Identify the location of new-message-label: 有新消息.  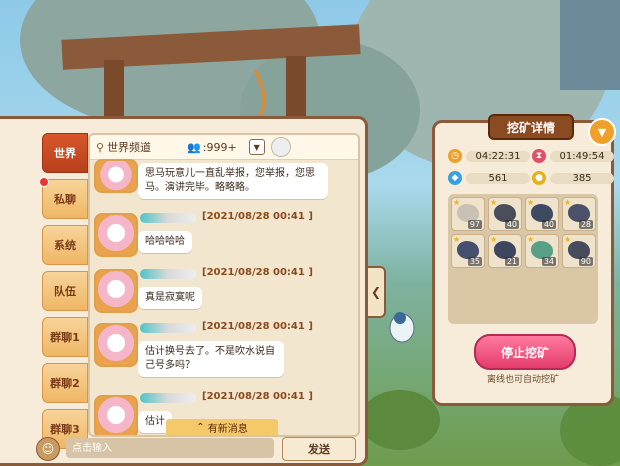
(227, 429).